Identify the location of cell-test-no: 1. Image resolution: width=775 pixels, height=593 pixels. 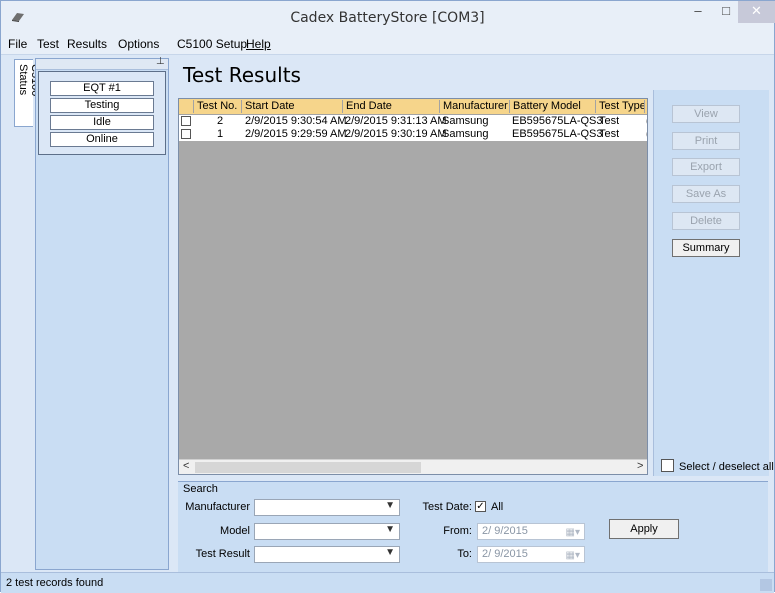
(220, 134).